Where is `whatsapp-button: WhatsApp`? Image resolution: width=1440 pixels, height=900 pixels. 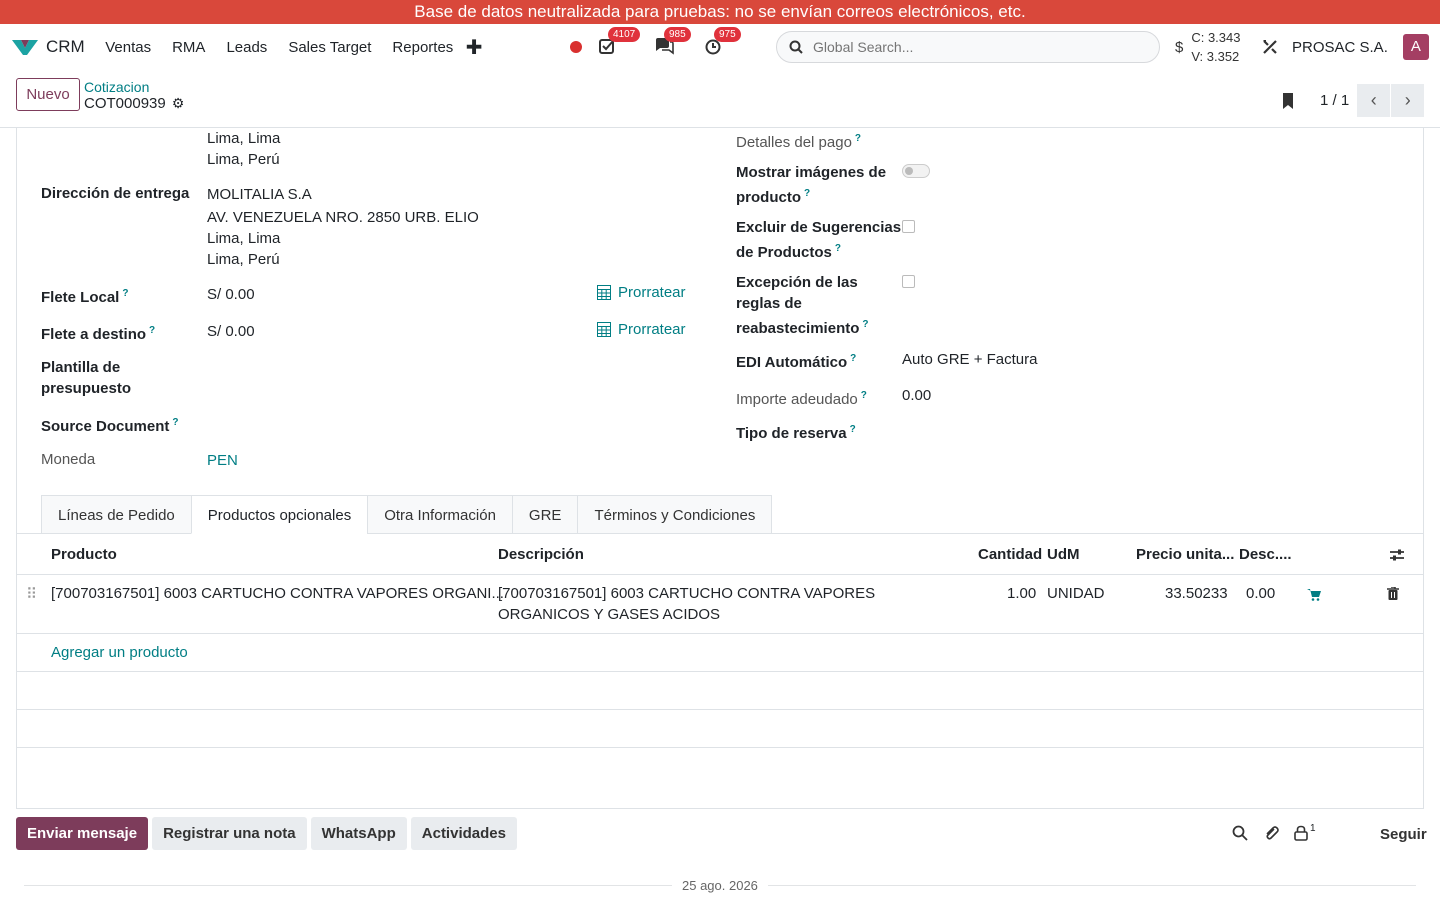 whatsapp-button: WhatsApp is located at coordinates (358, 833).